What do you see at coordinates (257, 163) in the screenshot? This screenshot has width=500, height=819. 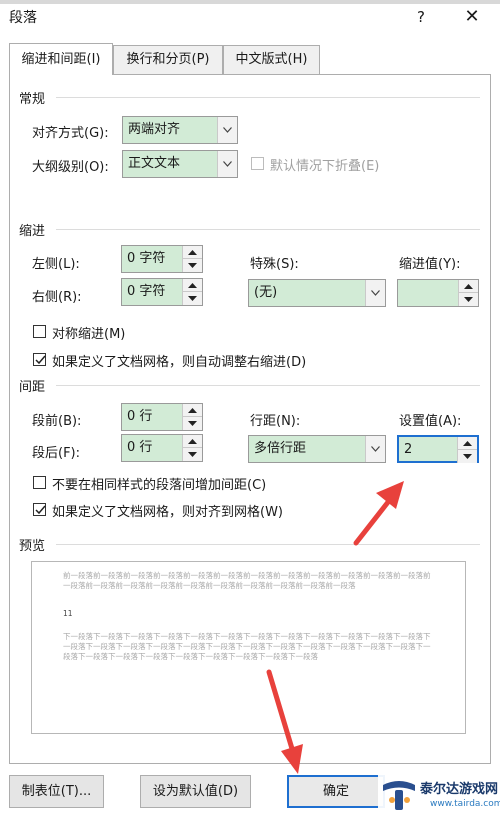 I see `collapse-checkbox` at bounding box center [257, 163].